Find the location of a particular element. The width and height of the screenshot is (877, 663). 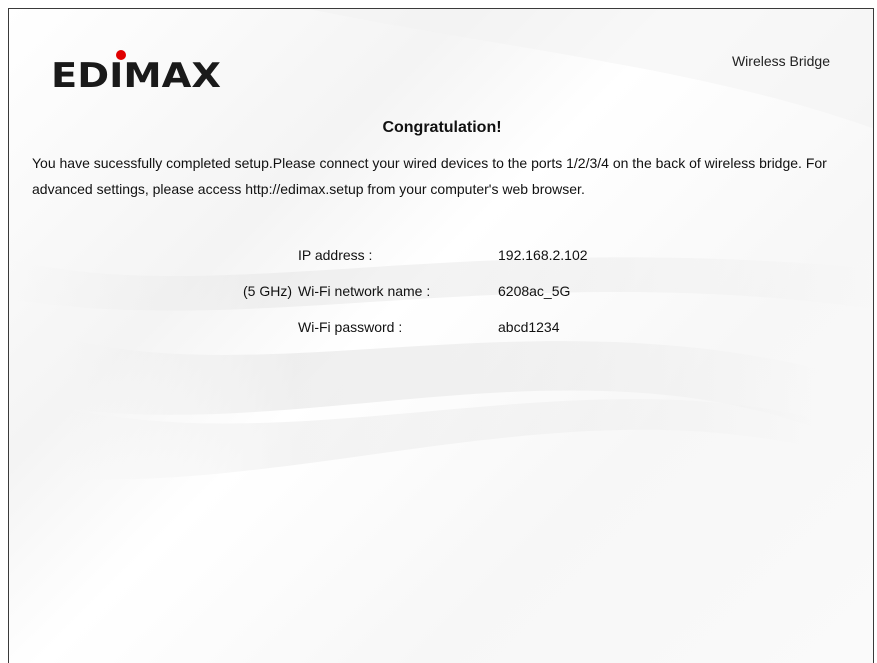

logo-red-dot is located at coordinates (121, 55).